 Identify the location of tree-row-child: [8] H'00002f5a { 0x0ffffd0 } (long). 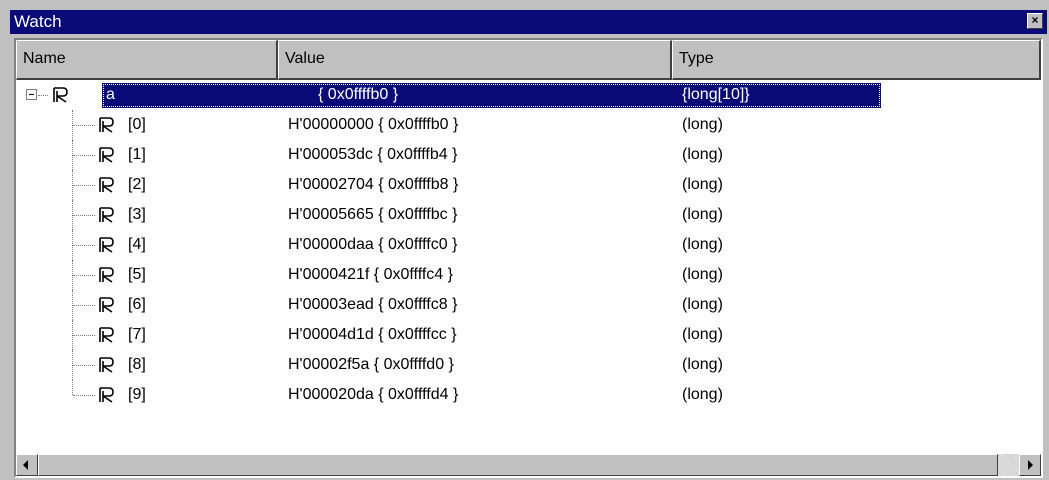
(528, 365).